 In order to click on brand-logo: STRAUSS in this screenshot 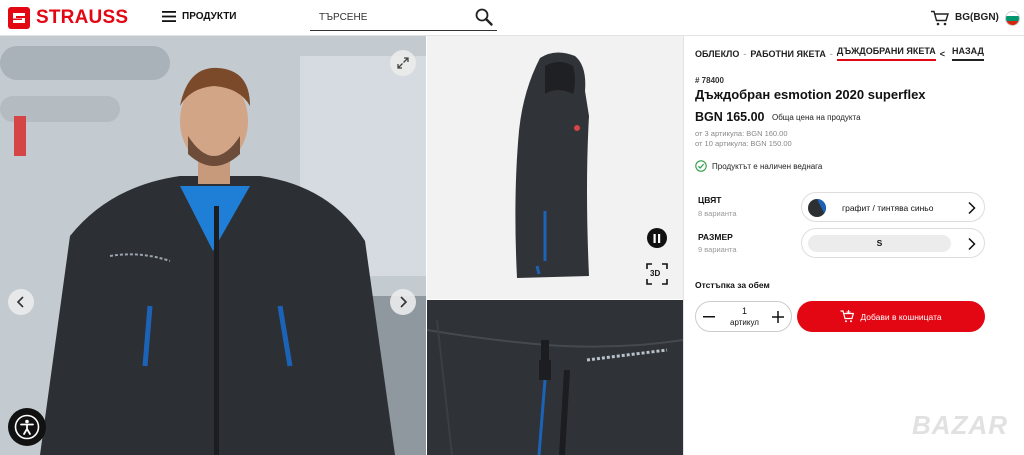, I will do `click(68, 18)`.